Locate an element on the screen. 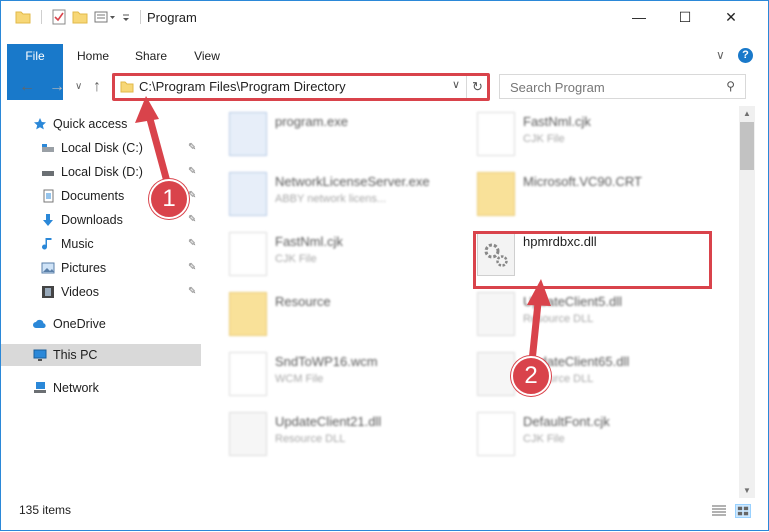  callout-badge-1: 1 is located at coordinates (169, 199).